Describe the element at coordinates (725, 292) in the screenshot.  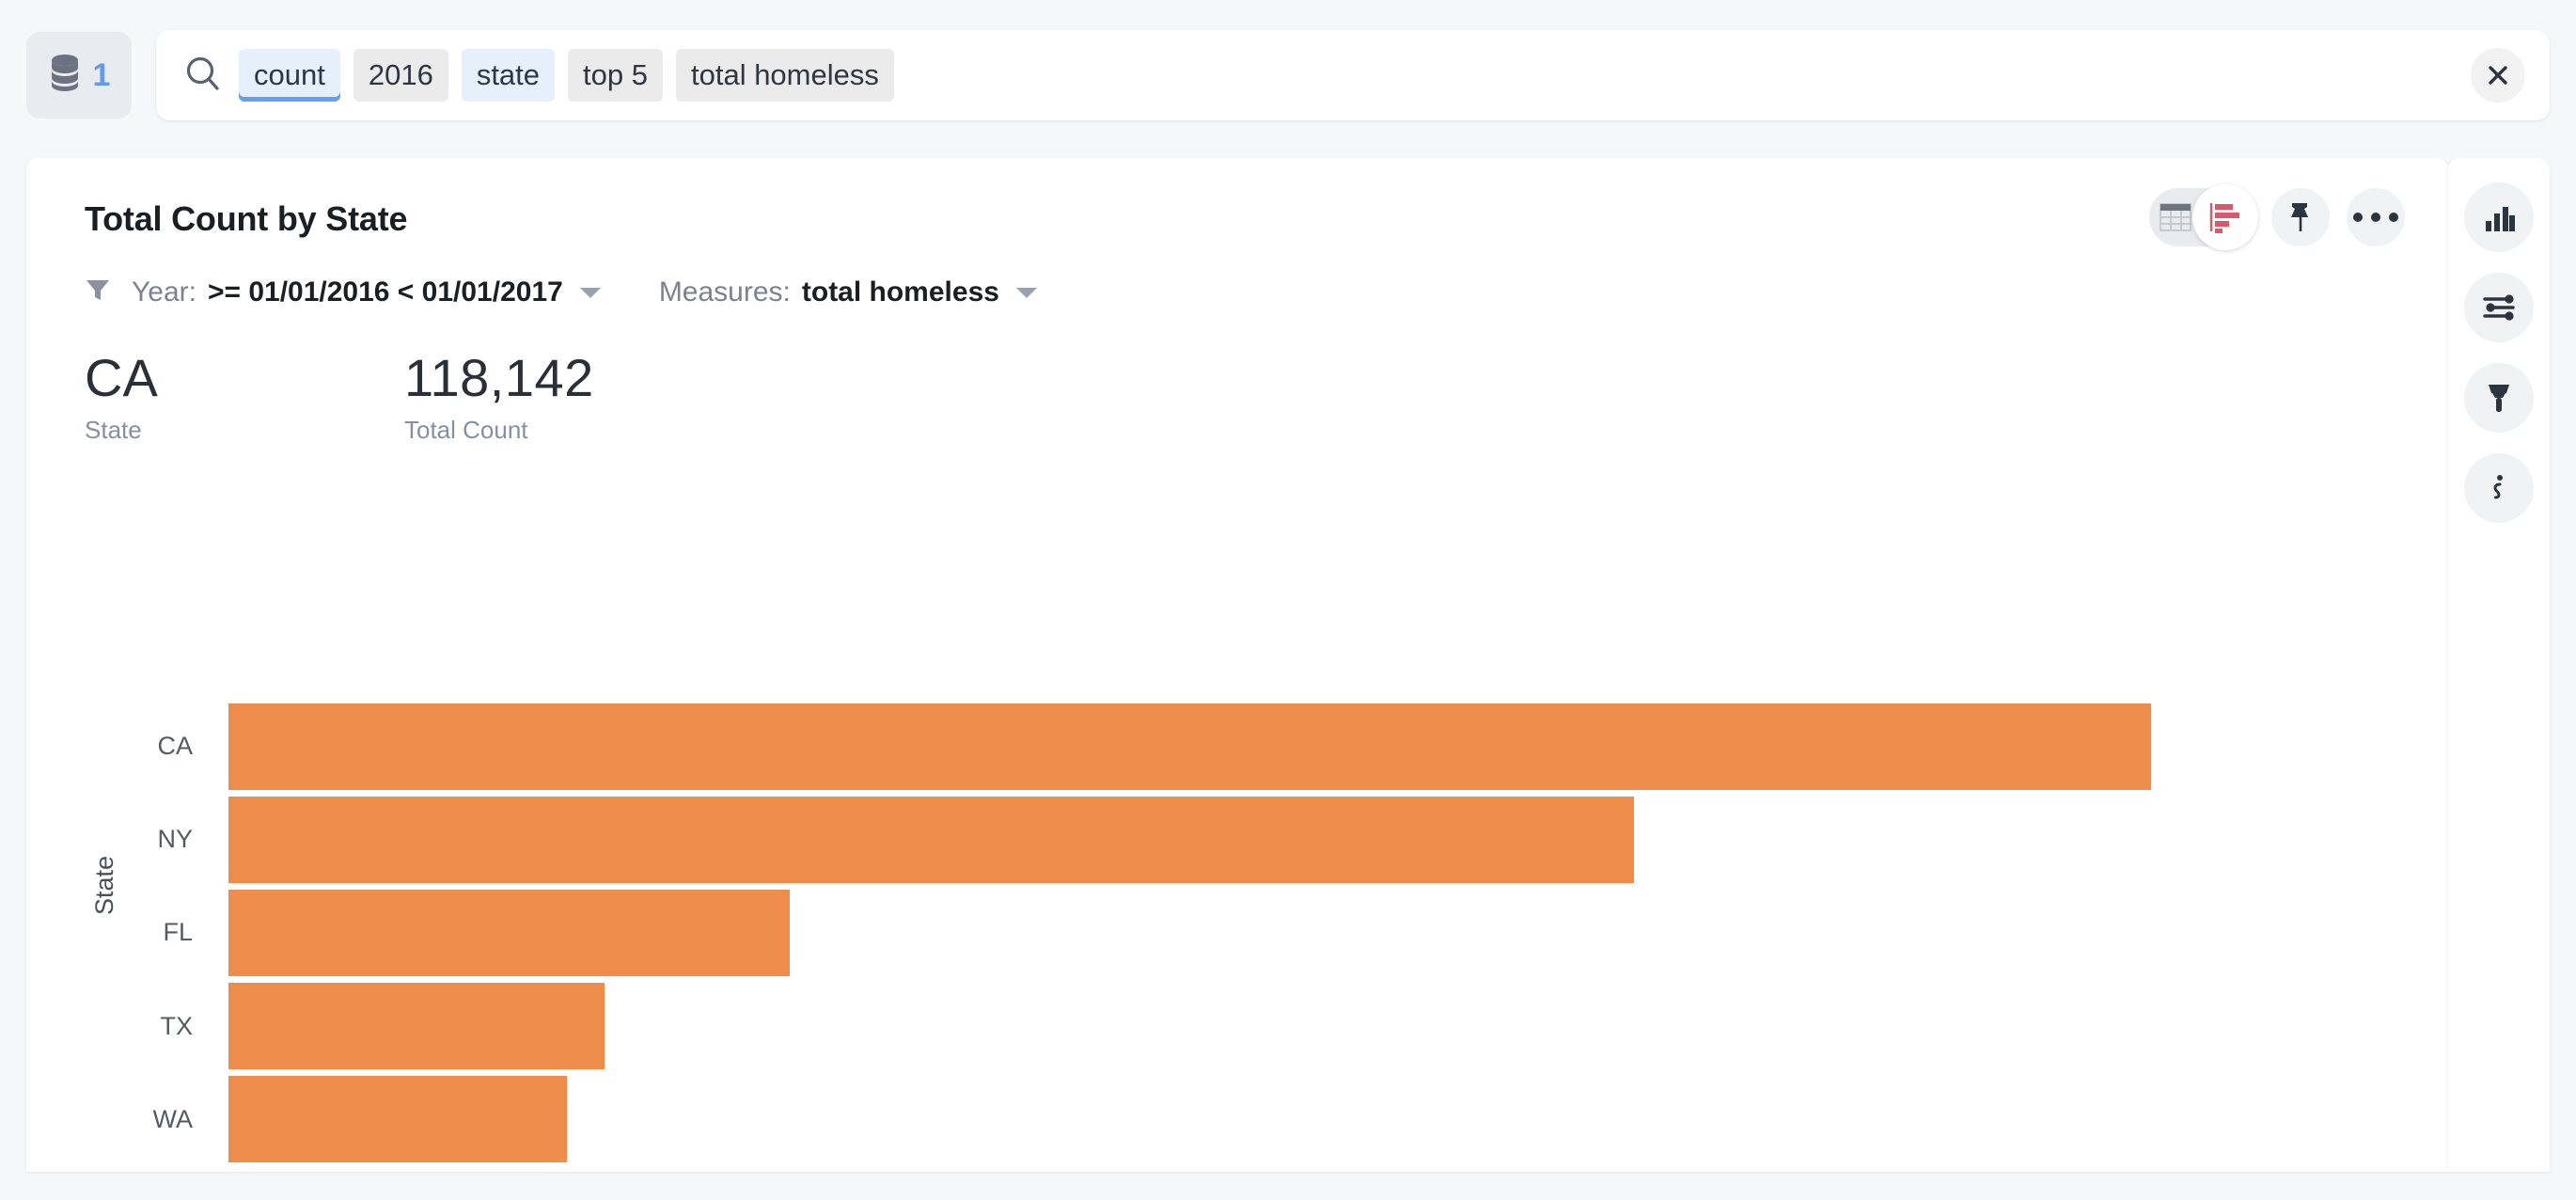
I see `measures-filter-label: Measures:` at that location.